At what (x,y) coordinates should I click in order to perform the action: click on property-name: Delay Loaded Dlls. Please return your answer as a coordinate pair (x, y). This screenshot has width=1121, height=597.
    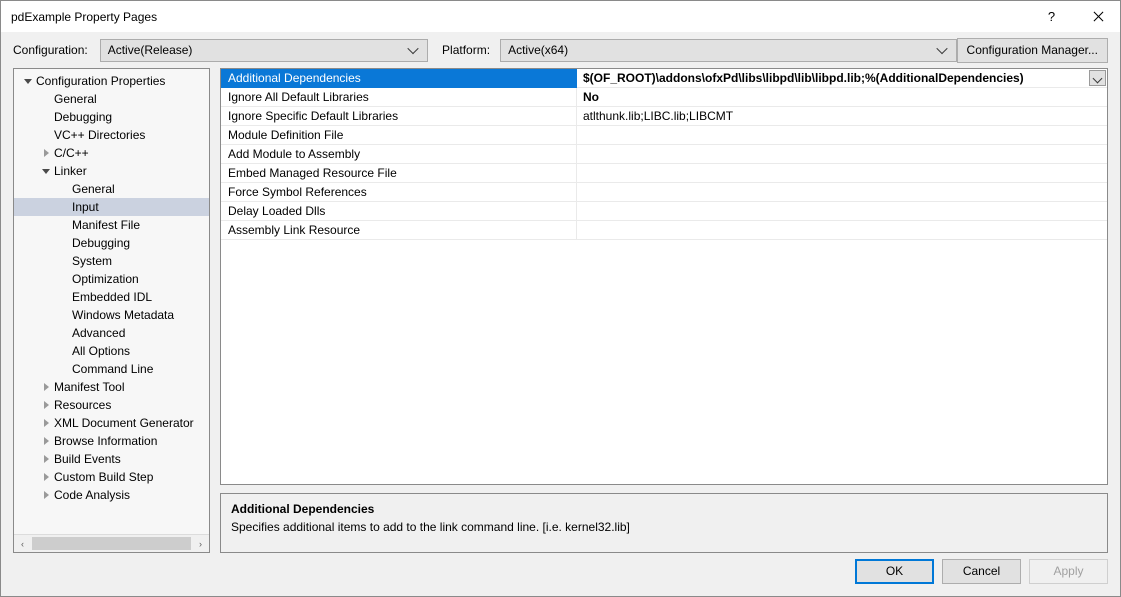
    Looking at the image, I should click on (277, 211).